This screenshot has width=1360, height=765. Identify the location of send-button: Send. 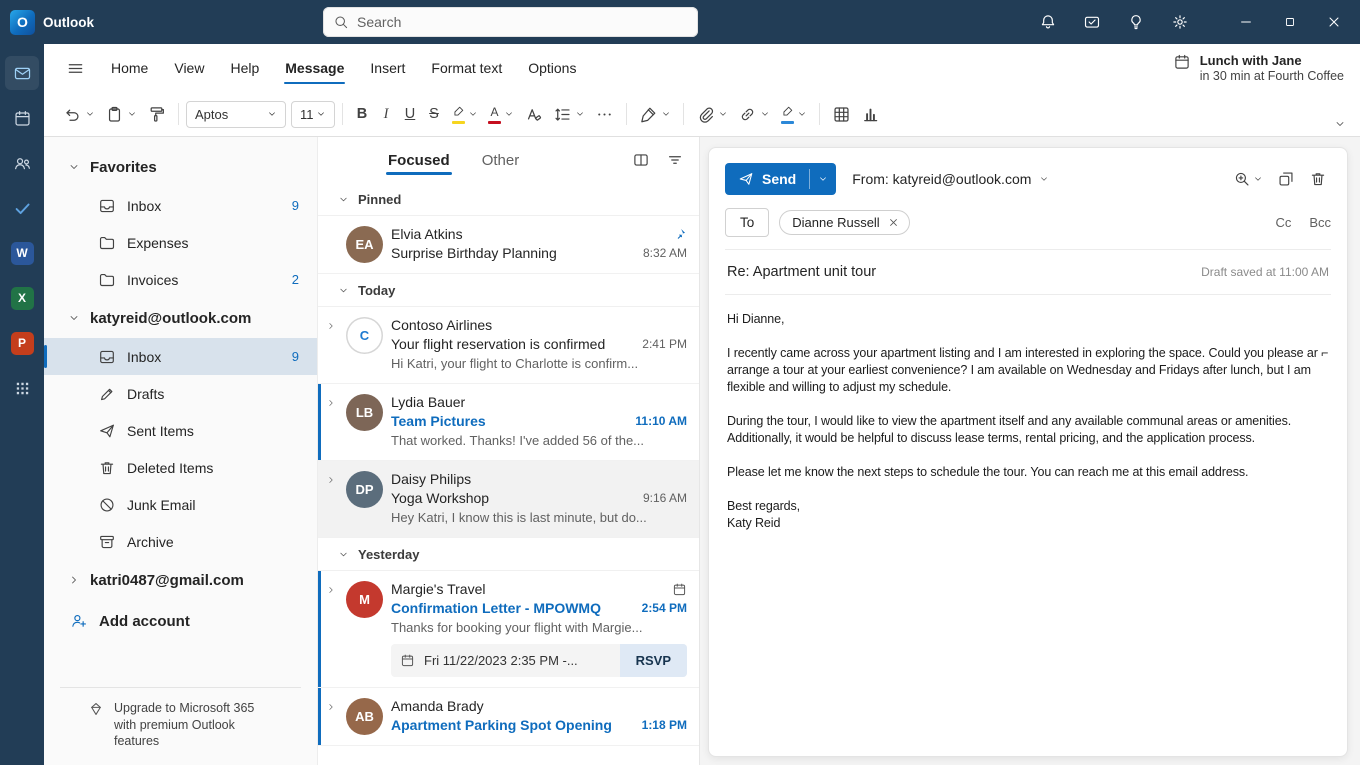
(781, 179).